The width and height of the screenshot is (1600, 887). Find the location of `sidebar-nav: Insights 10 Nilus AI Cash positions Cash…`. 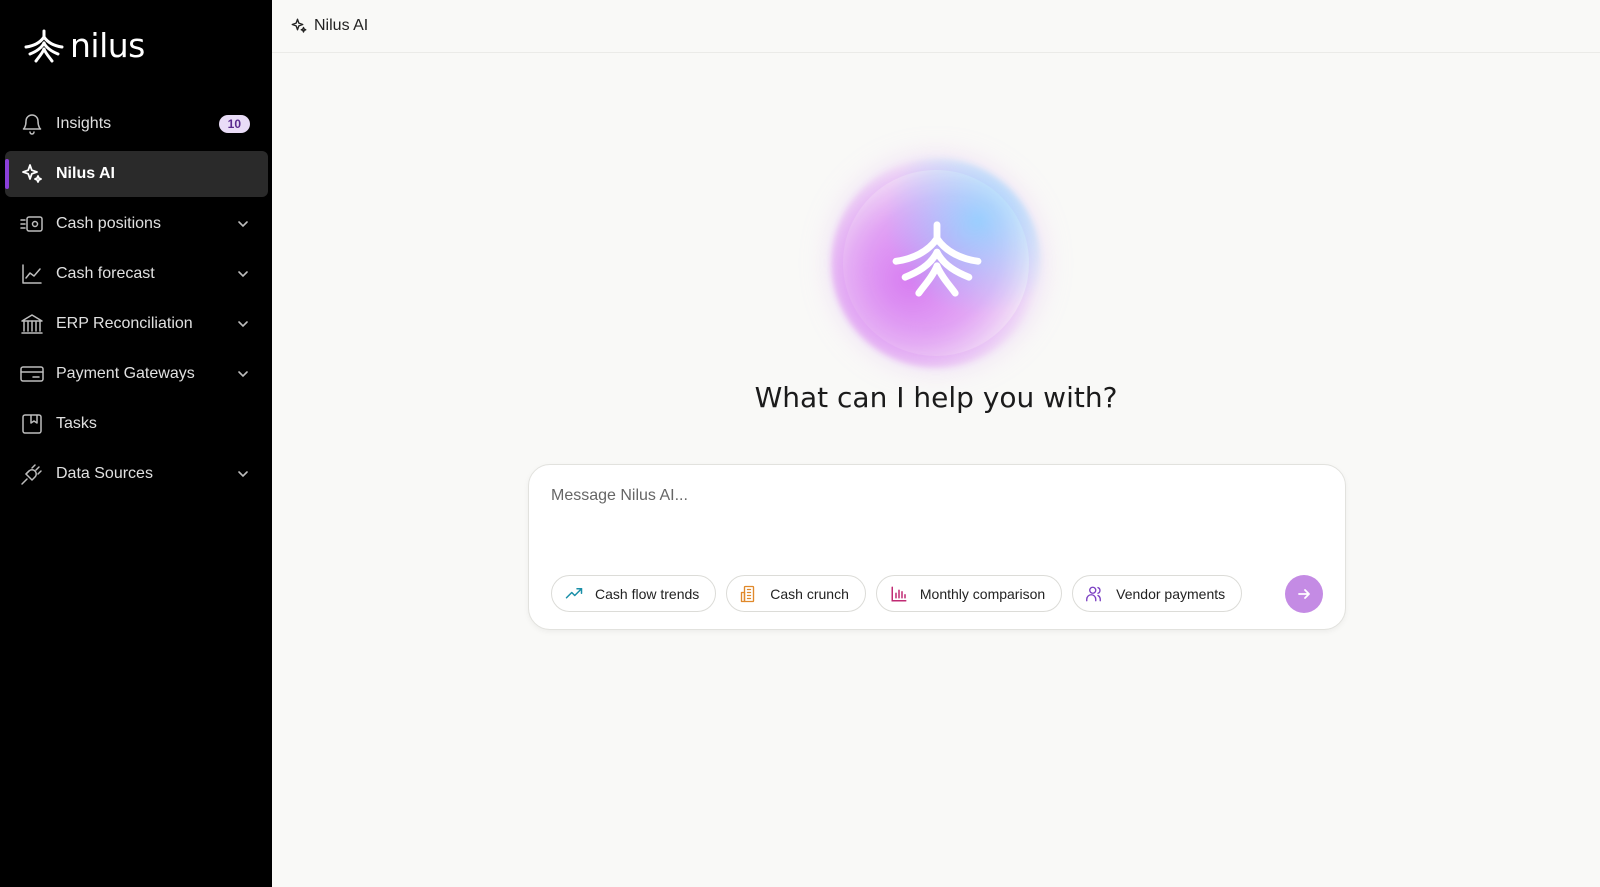

sidebar-nav: Insights 10 Nilus AI Cash positions Cash… is located at coordinates (136, 301).